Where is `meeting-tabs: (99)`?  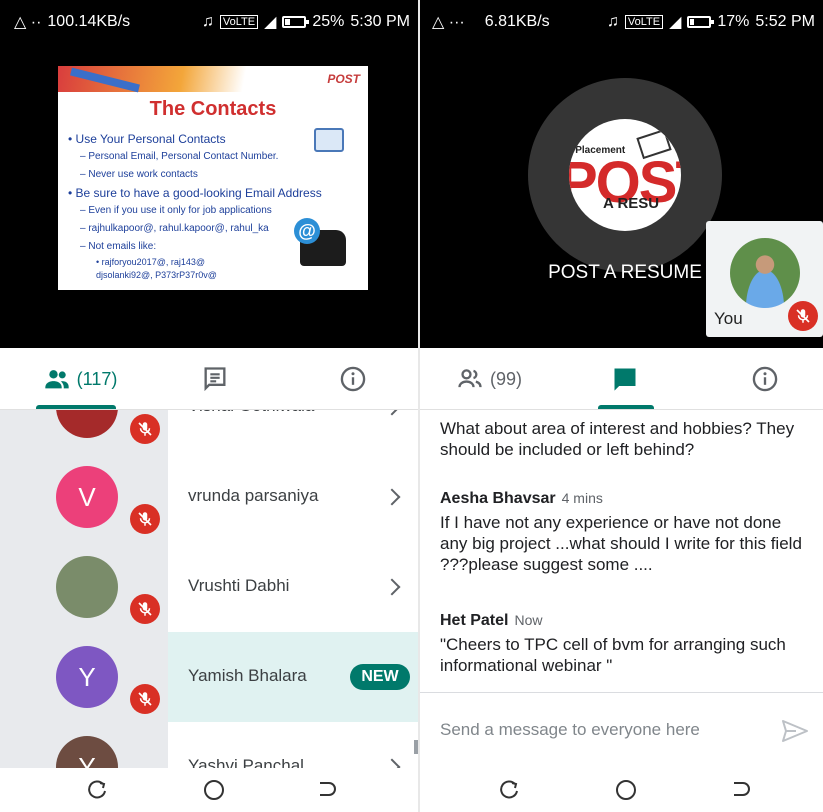
meeting-tabs: (99) is located at coordinates (621, 379).